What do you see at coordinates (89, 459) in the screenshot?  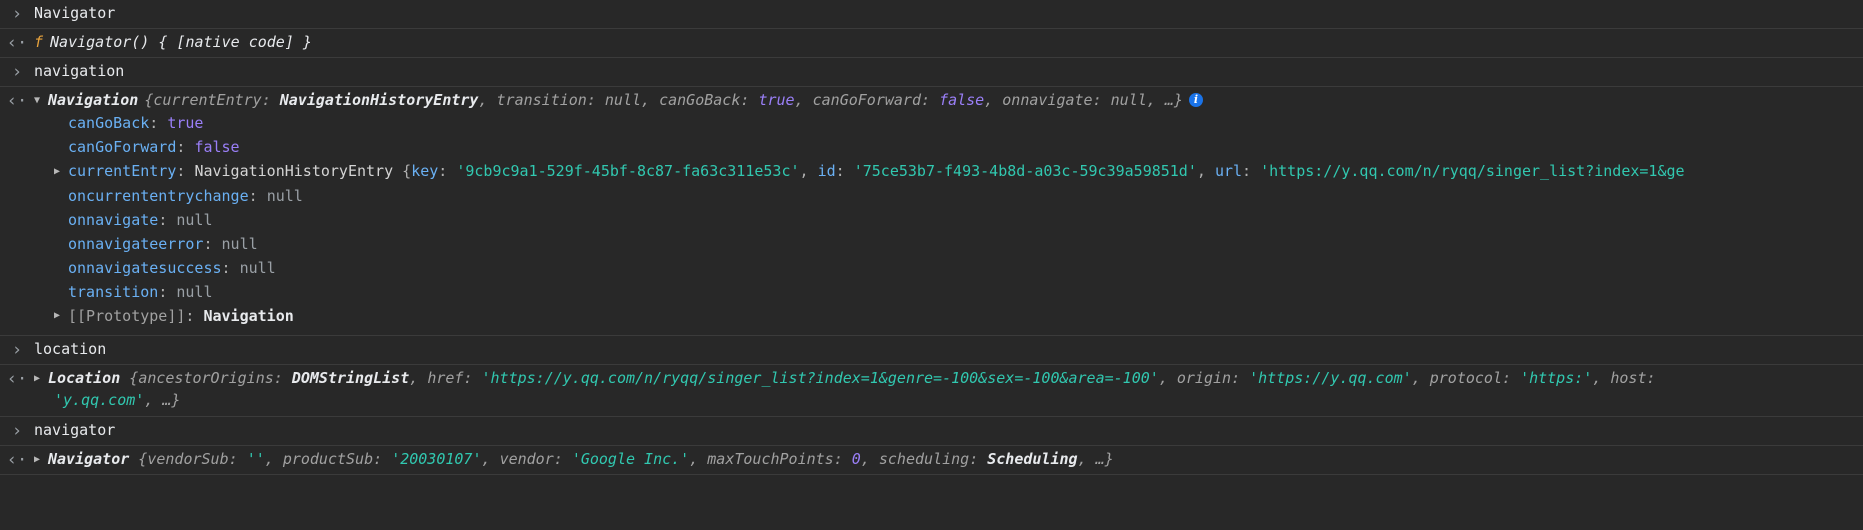 I see `object-class-name: Navigator` at bounding box center [89, 459].